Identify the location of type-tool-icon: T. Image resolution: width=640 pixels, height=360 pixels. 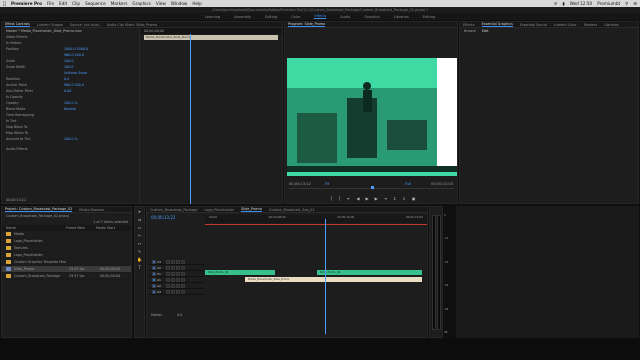
(140, 268).